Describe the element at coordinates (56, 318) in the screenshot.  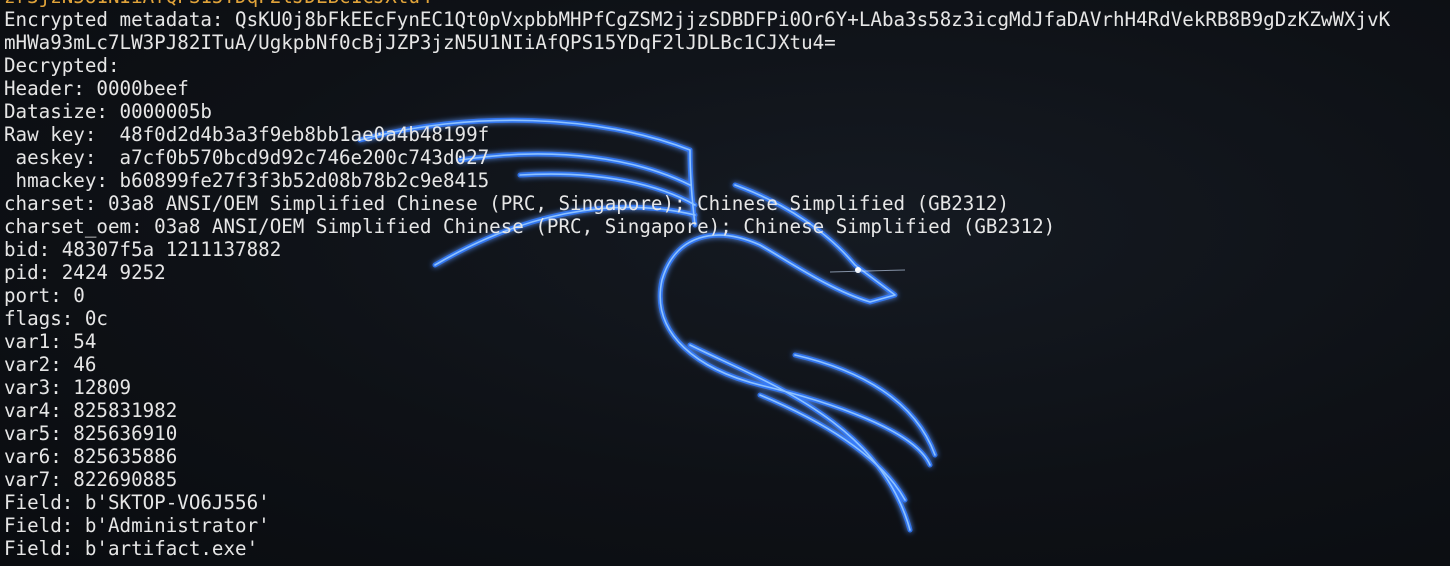
I see `terminal-line: flags: 0c` at that location.